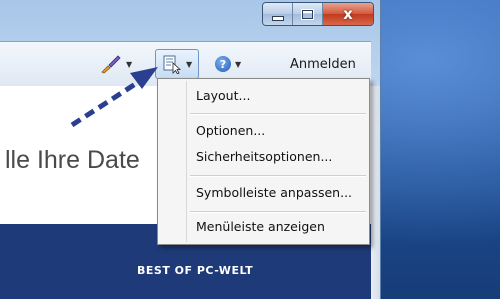 The height and width of the screenshot is (299, 500). I want to click on menu-item-menueleiste-anzeigen: Menüleiste anzeigen, so click(260, 226).